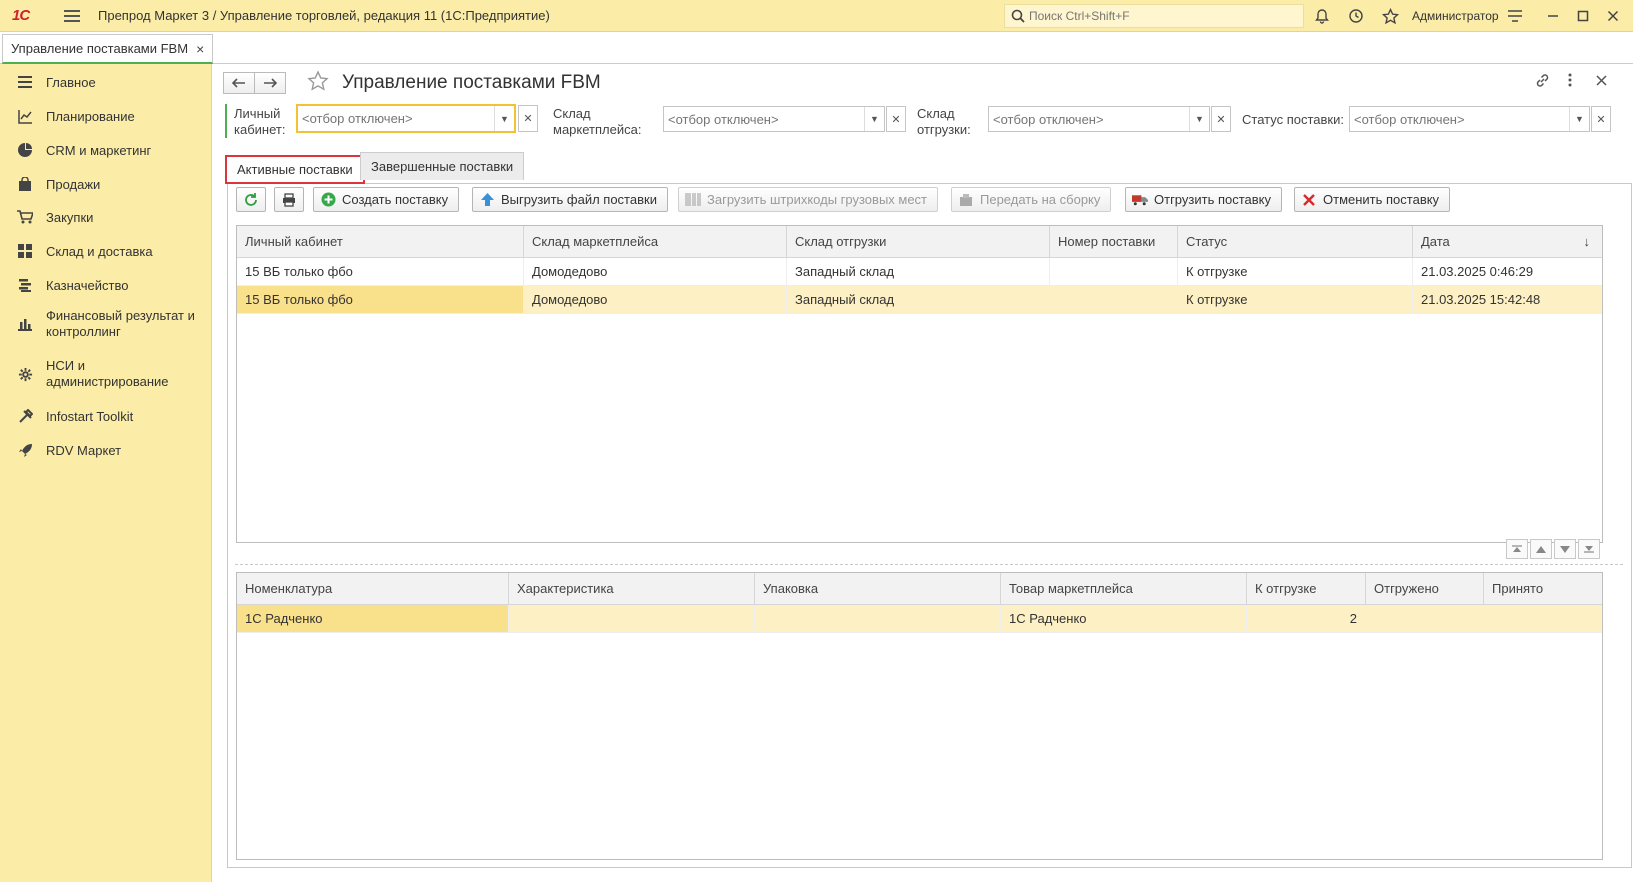 Image resolution: width=1633 pixels, height=882 pixels. What do you see at coordinates (1018, 16) in the screenshot?
I see `search-icon` at bounding box center [1018, 16].